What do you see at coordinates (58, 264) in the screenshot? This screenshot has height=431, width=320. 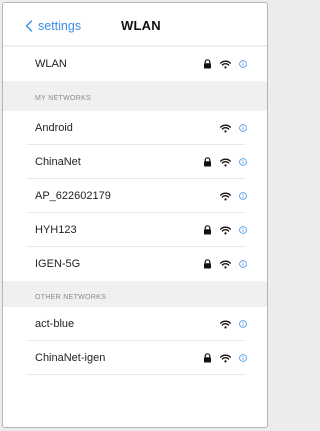 I see `network-name: IGEN-5G` at bounding box center [58, 264].